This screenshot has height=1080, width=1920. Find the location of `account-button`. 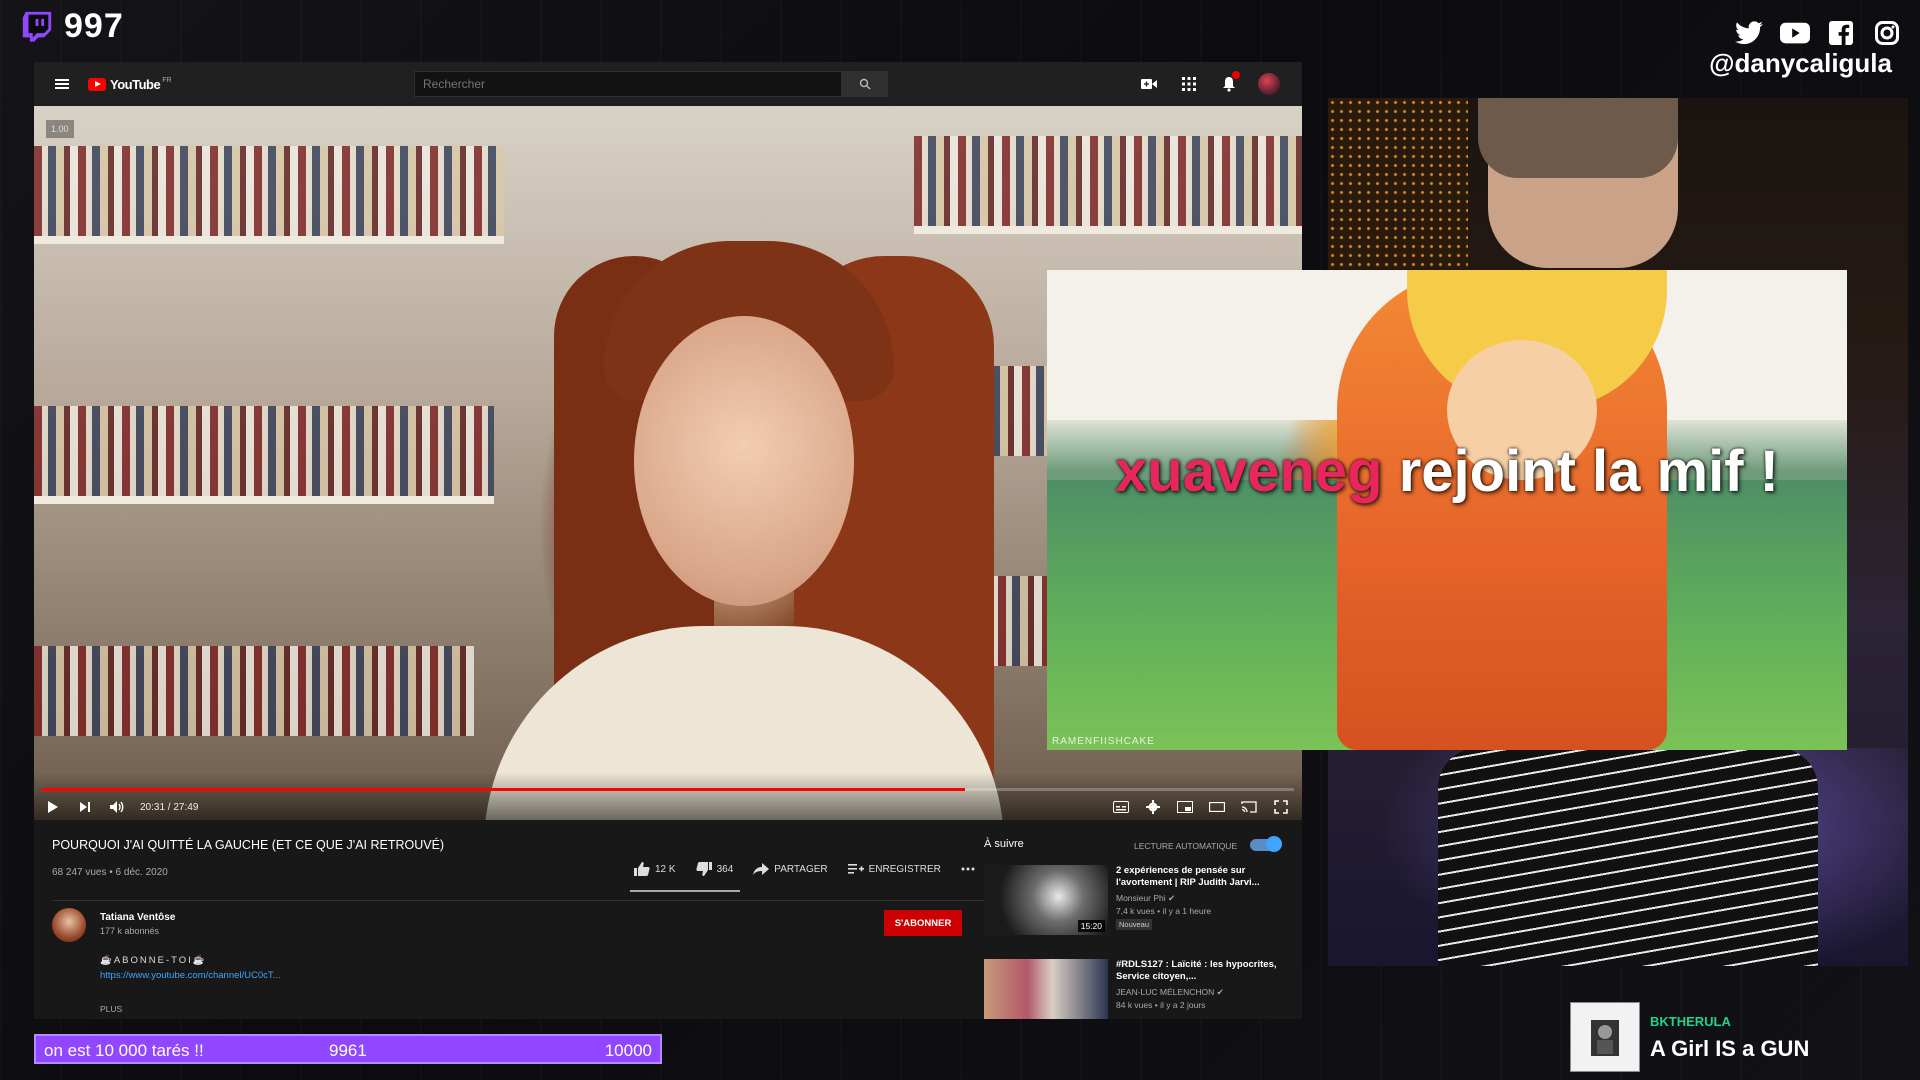

account-button is located at coordinates (1269, 84).